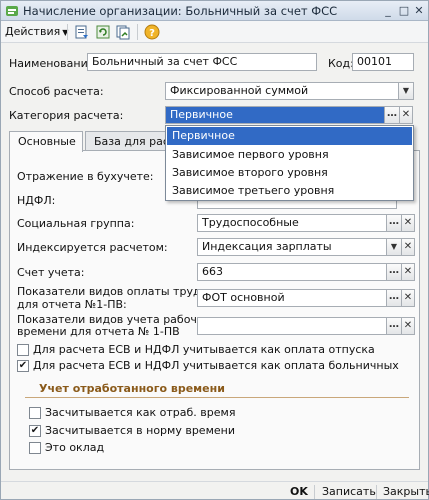 The image size is (429, 500). I want to click on app-logo-icon, so click(12, 11).